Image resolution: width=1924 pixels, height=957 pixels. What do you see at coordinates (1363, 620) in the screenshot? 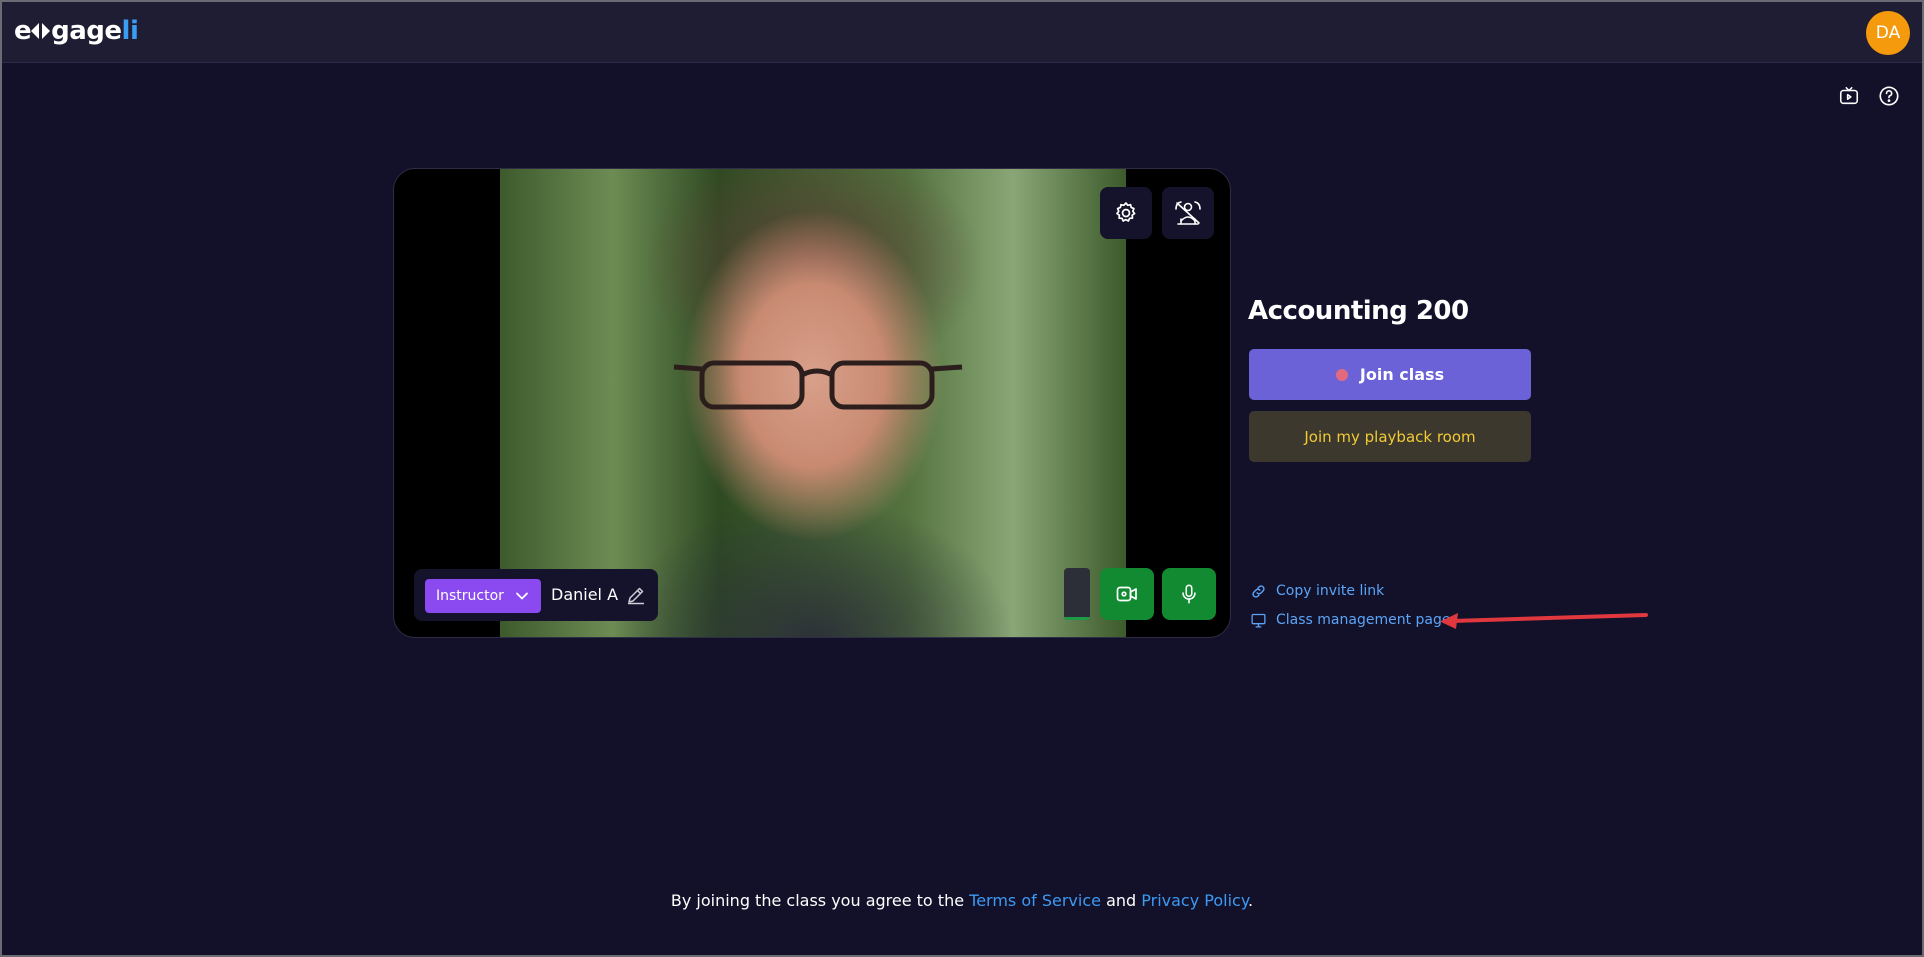
I see `class-management-label: Class management page` at bounding box center [1363, 620].